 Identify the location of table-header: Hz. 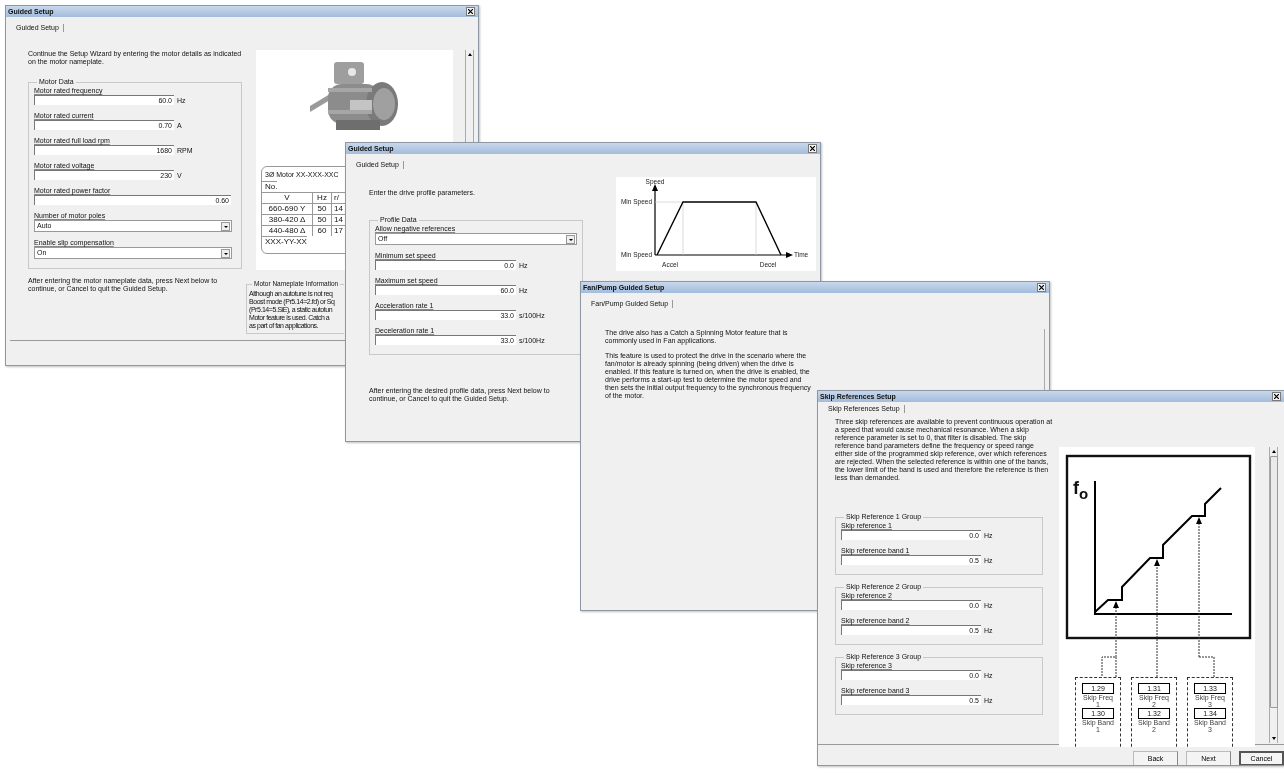
(322, 198).